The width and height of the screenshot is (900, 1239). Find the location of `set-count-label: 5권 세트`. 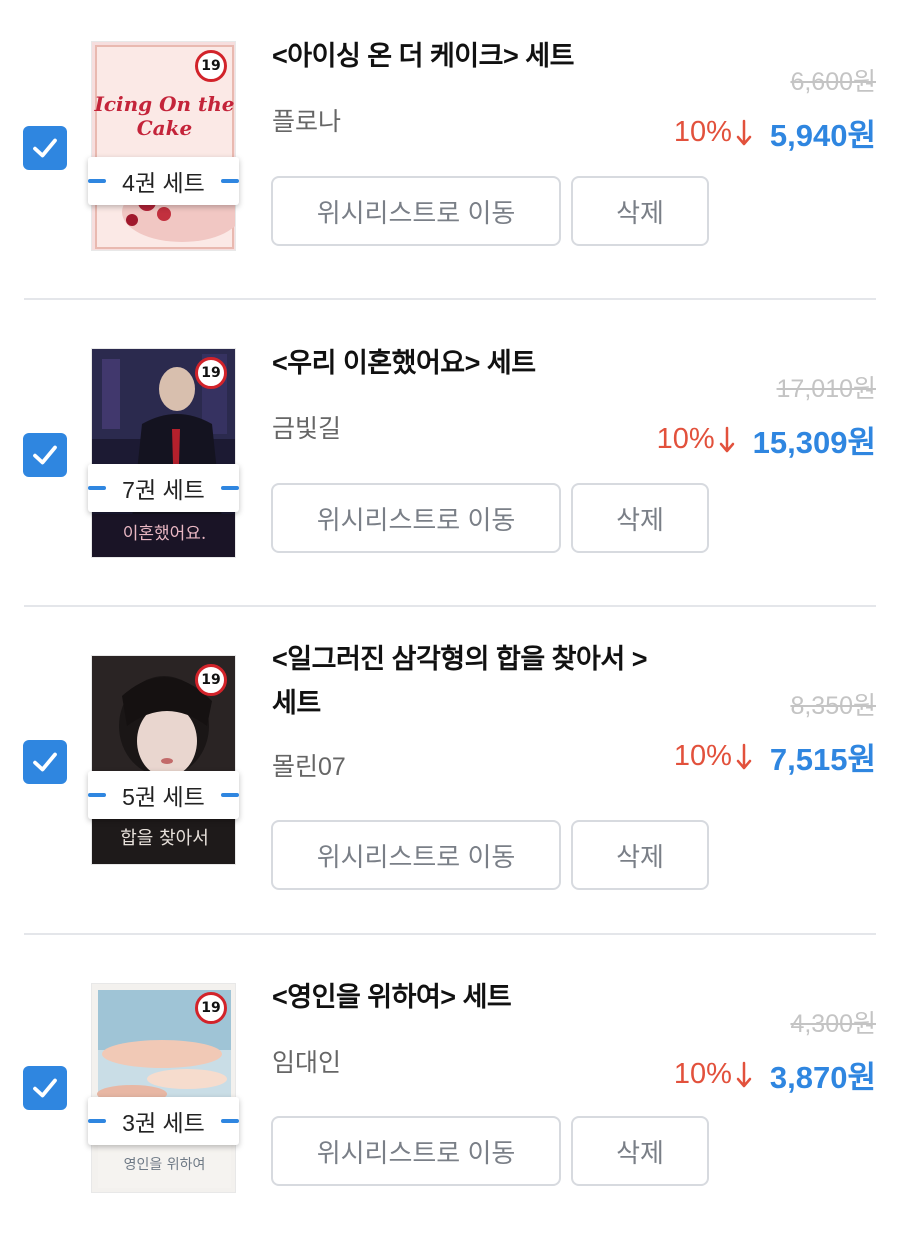

set-count-label: 5권 세트 is located at coordinates (163, 795).